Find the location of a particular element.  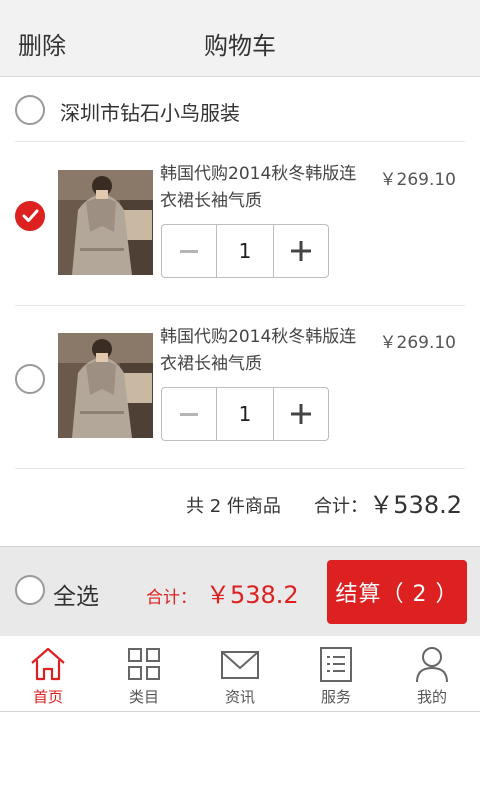

tab-label: 服务 is located at coordinates (335, 697).